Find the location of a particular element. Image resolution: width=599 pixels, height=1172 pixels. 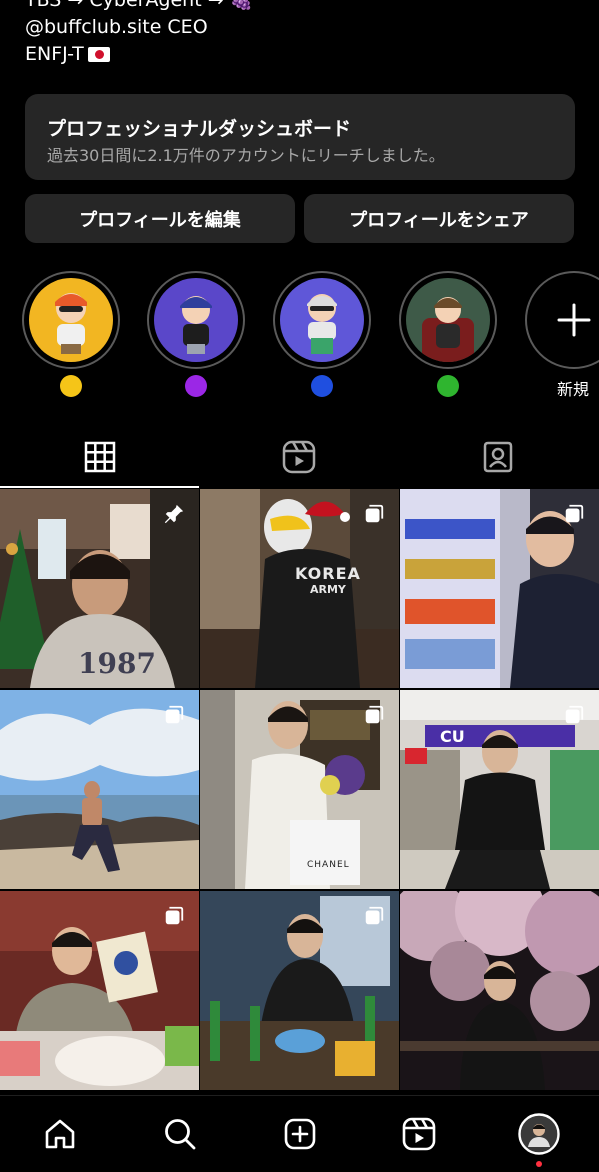

highlight-cover-purple is located at coordinates (196, 320).